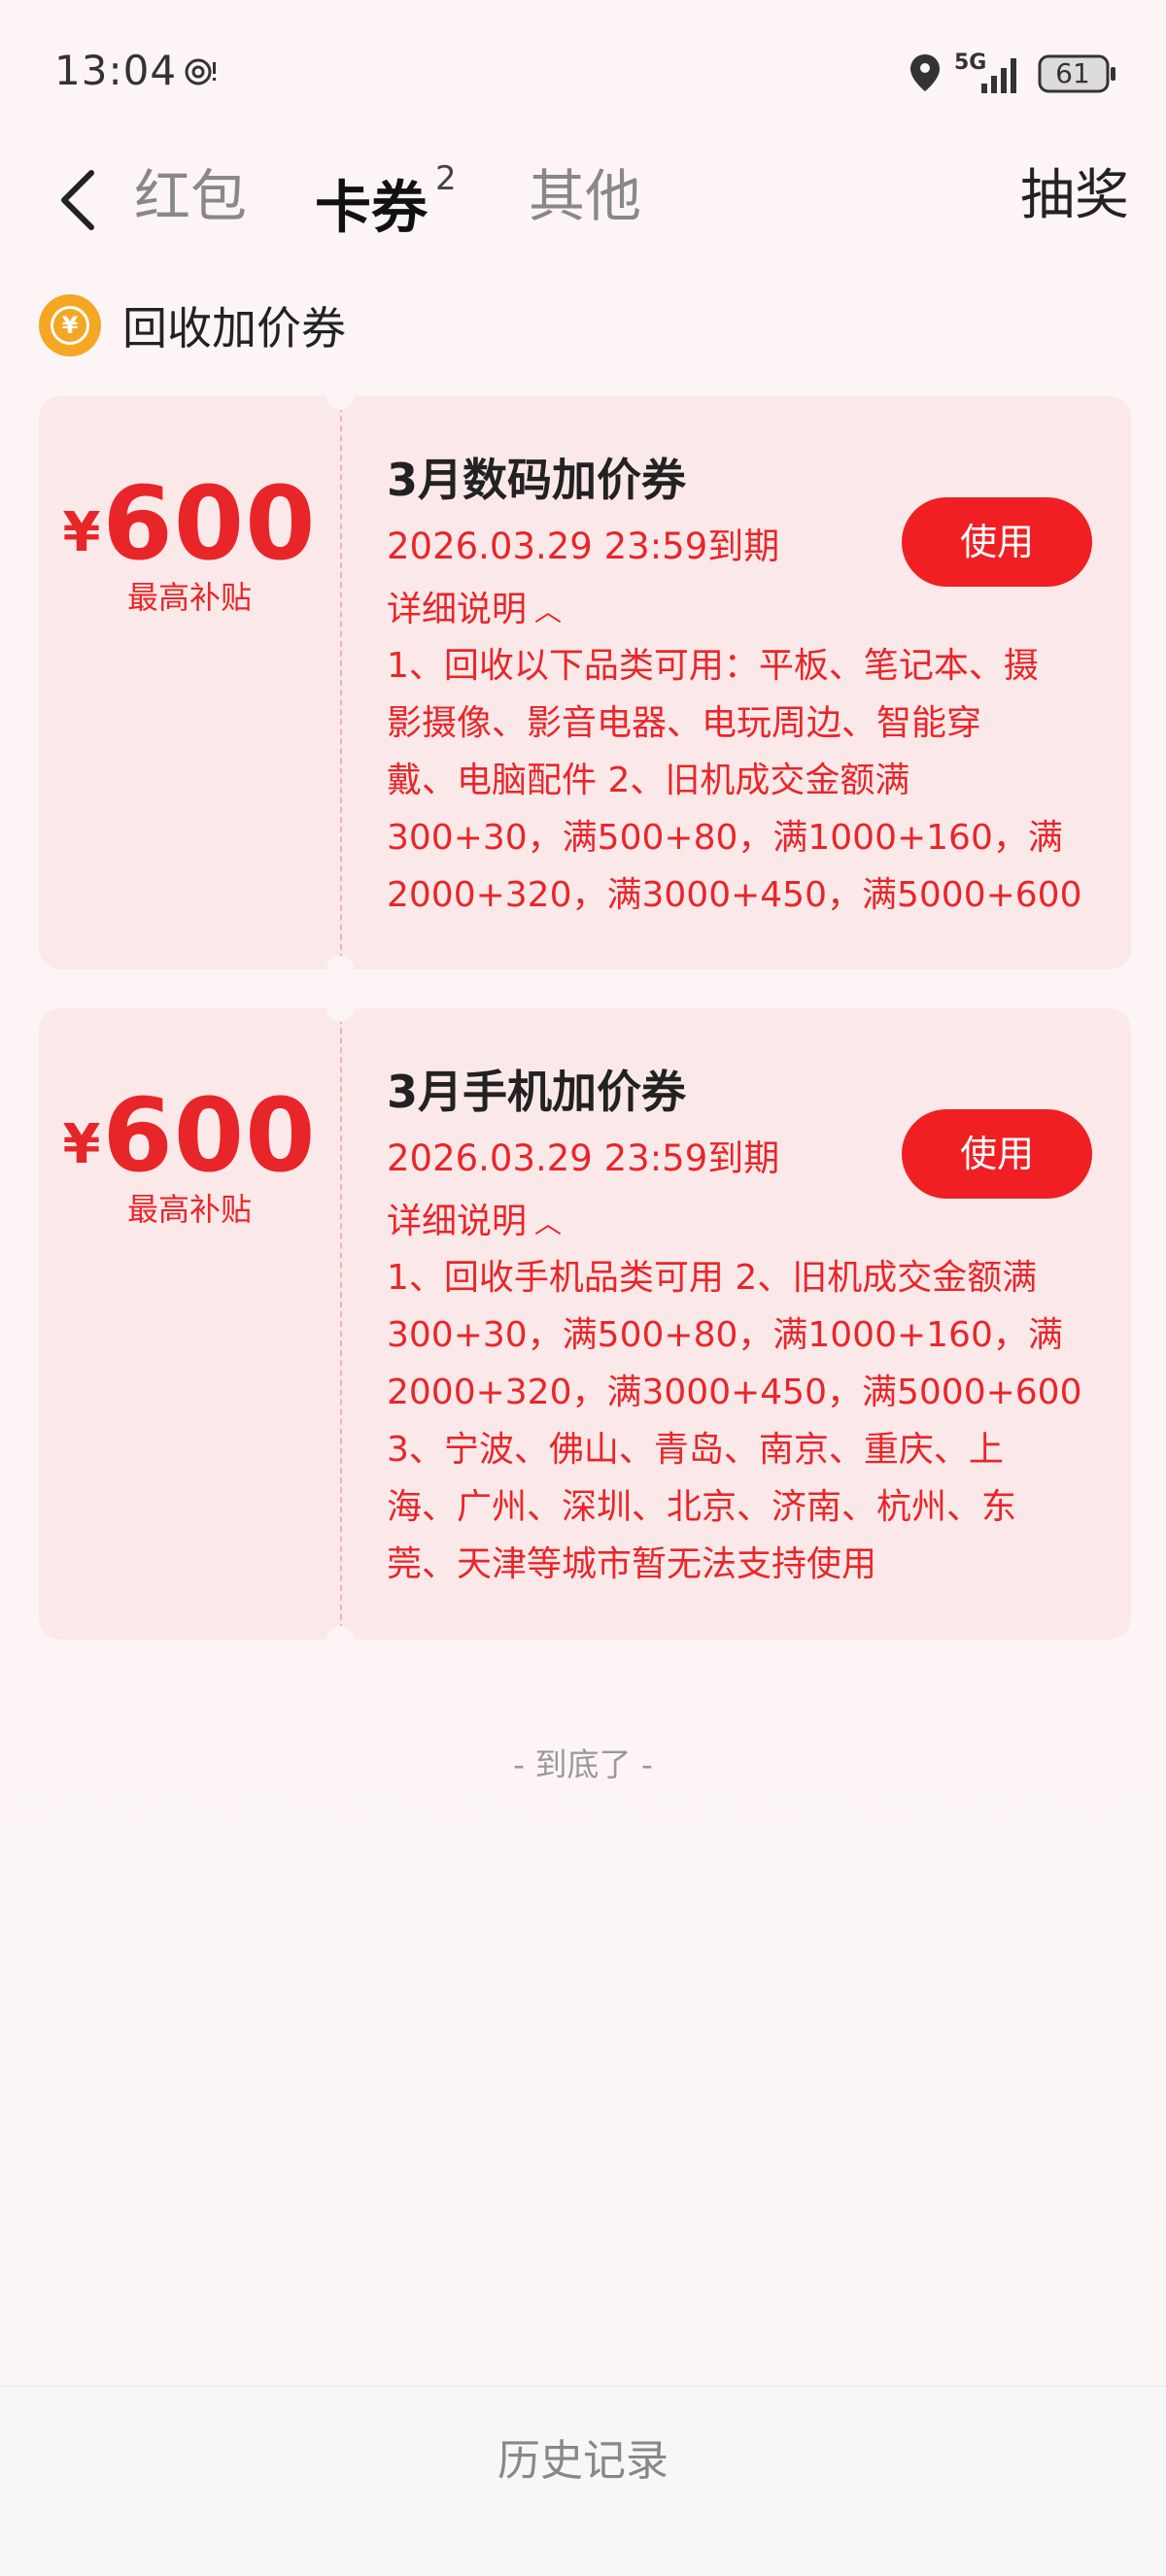 This screenshot has width=1166, height=2576. What do you see at coordinates (372, 207) in the screenshot?
I see `tab-kaquan-label: 卡券` at bounding box center [372, 207].